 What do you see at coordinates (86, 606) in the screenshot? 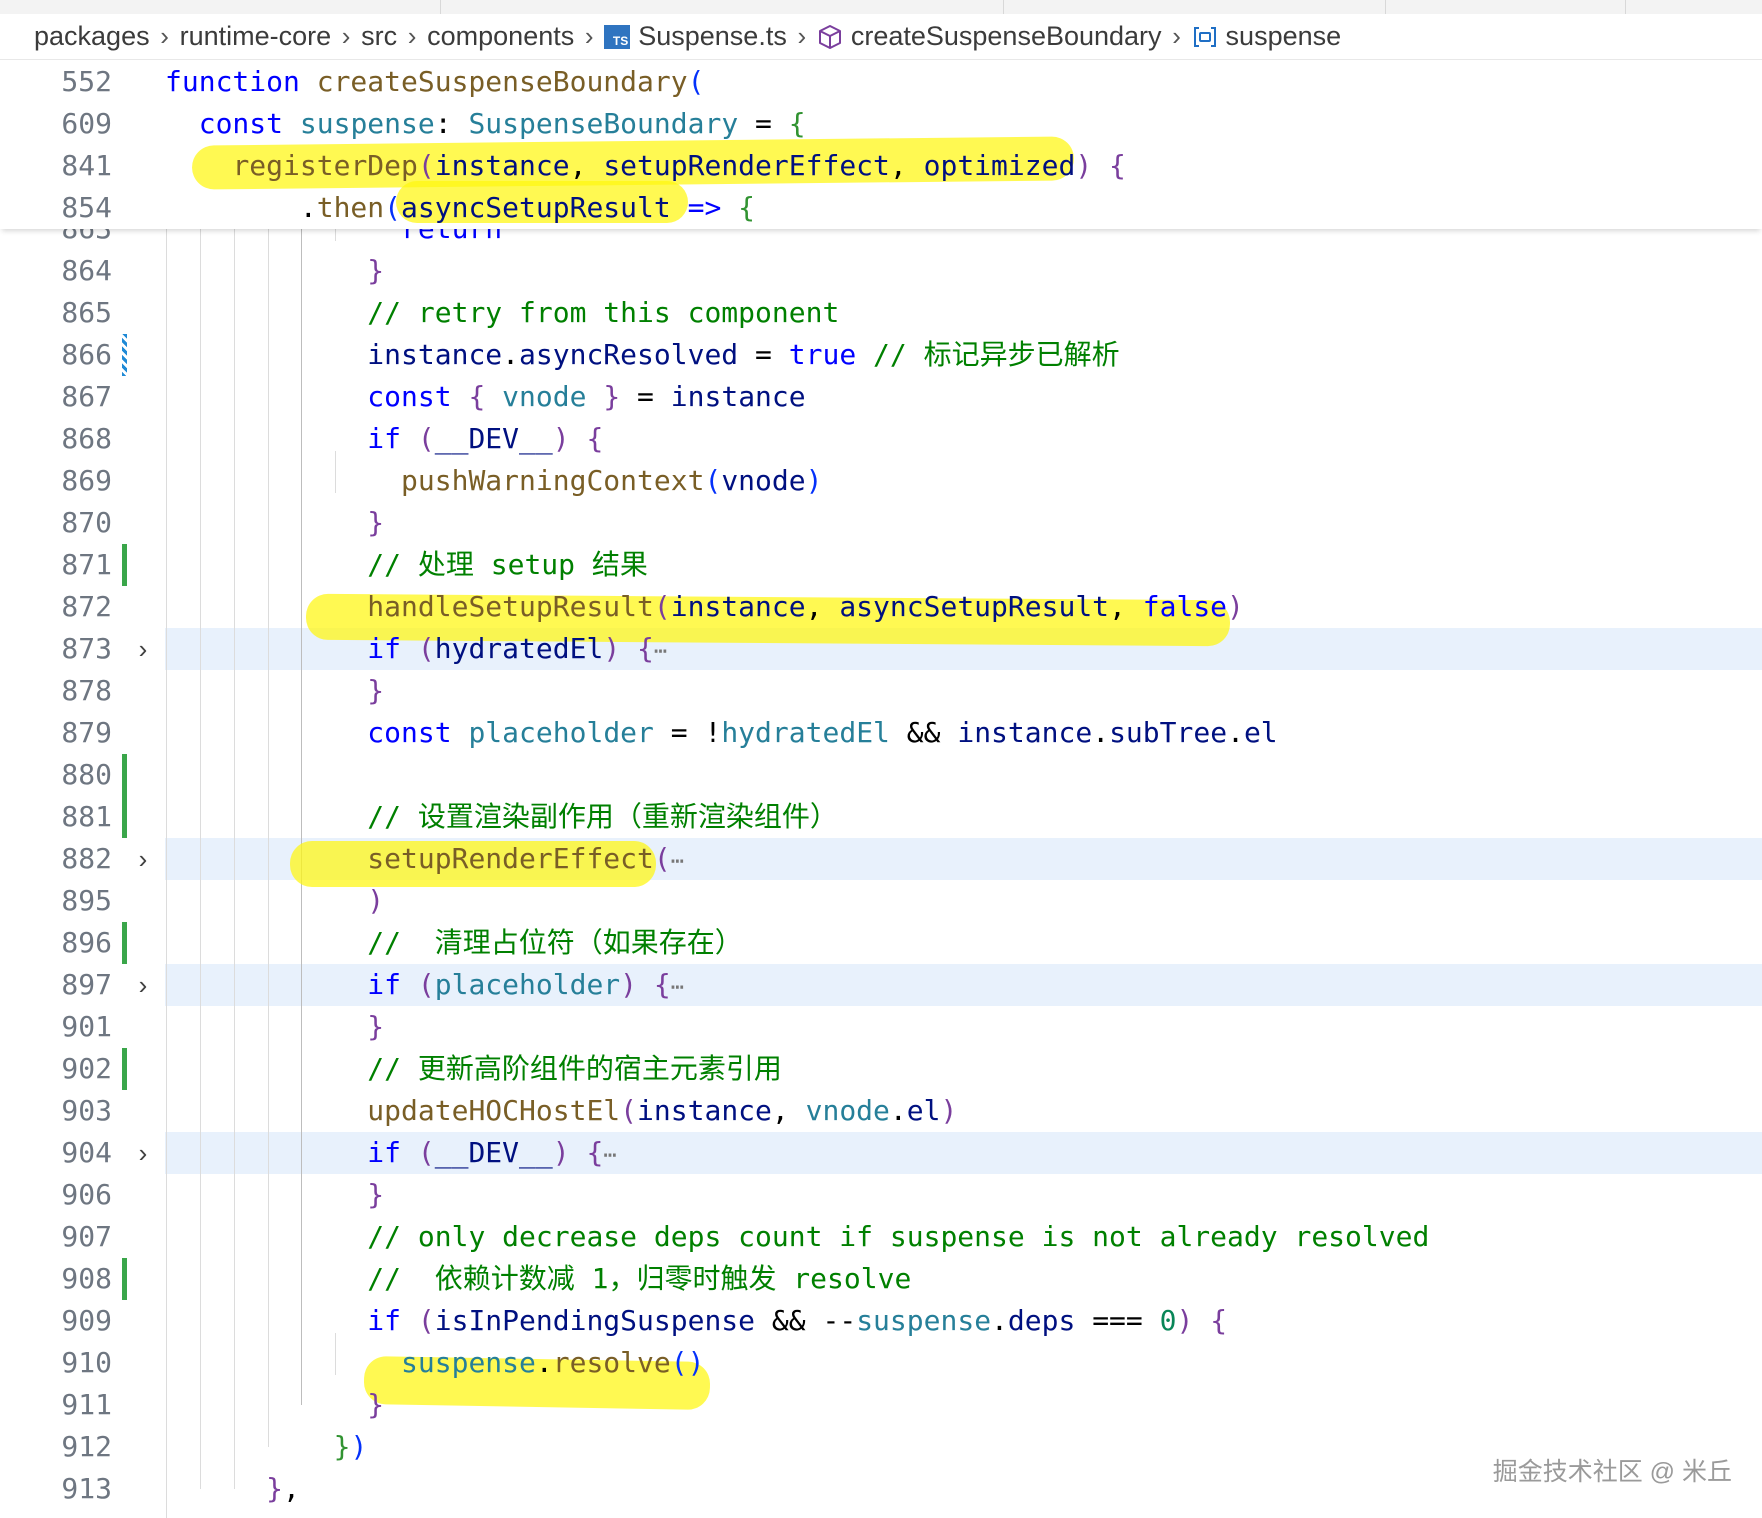
I see `line-number: 872` at bounding box center [86, 606].